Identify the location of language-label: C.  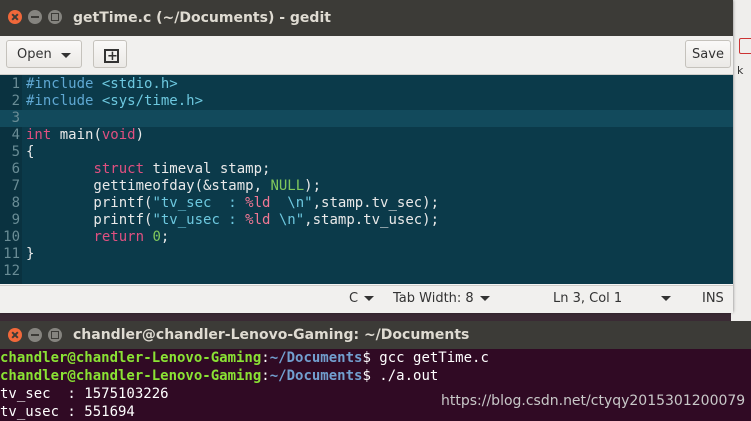
(354, 298).